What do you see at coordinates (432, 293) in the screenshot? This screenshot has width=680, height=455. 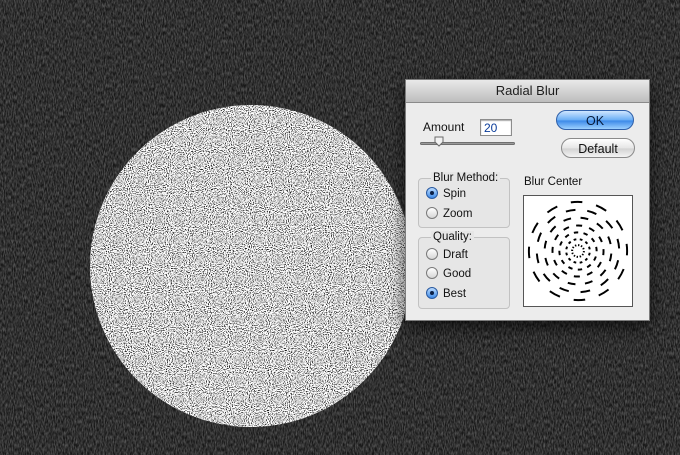 I see `radio-best-icon` at bounding box center [432, 293].